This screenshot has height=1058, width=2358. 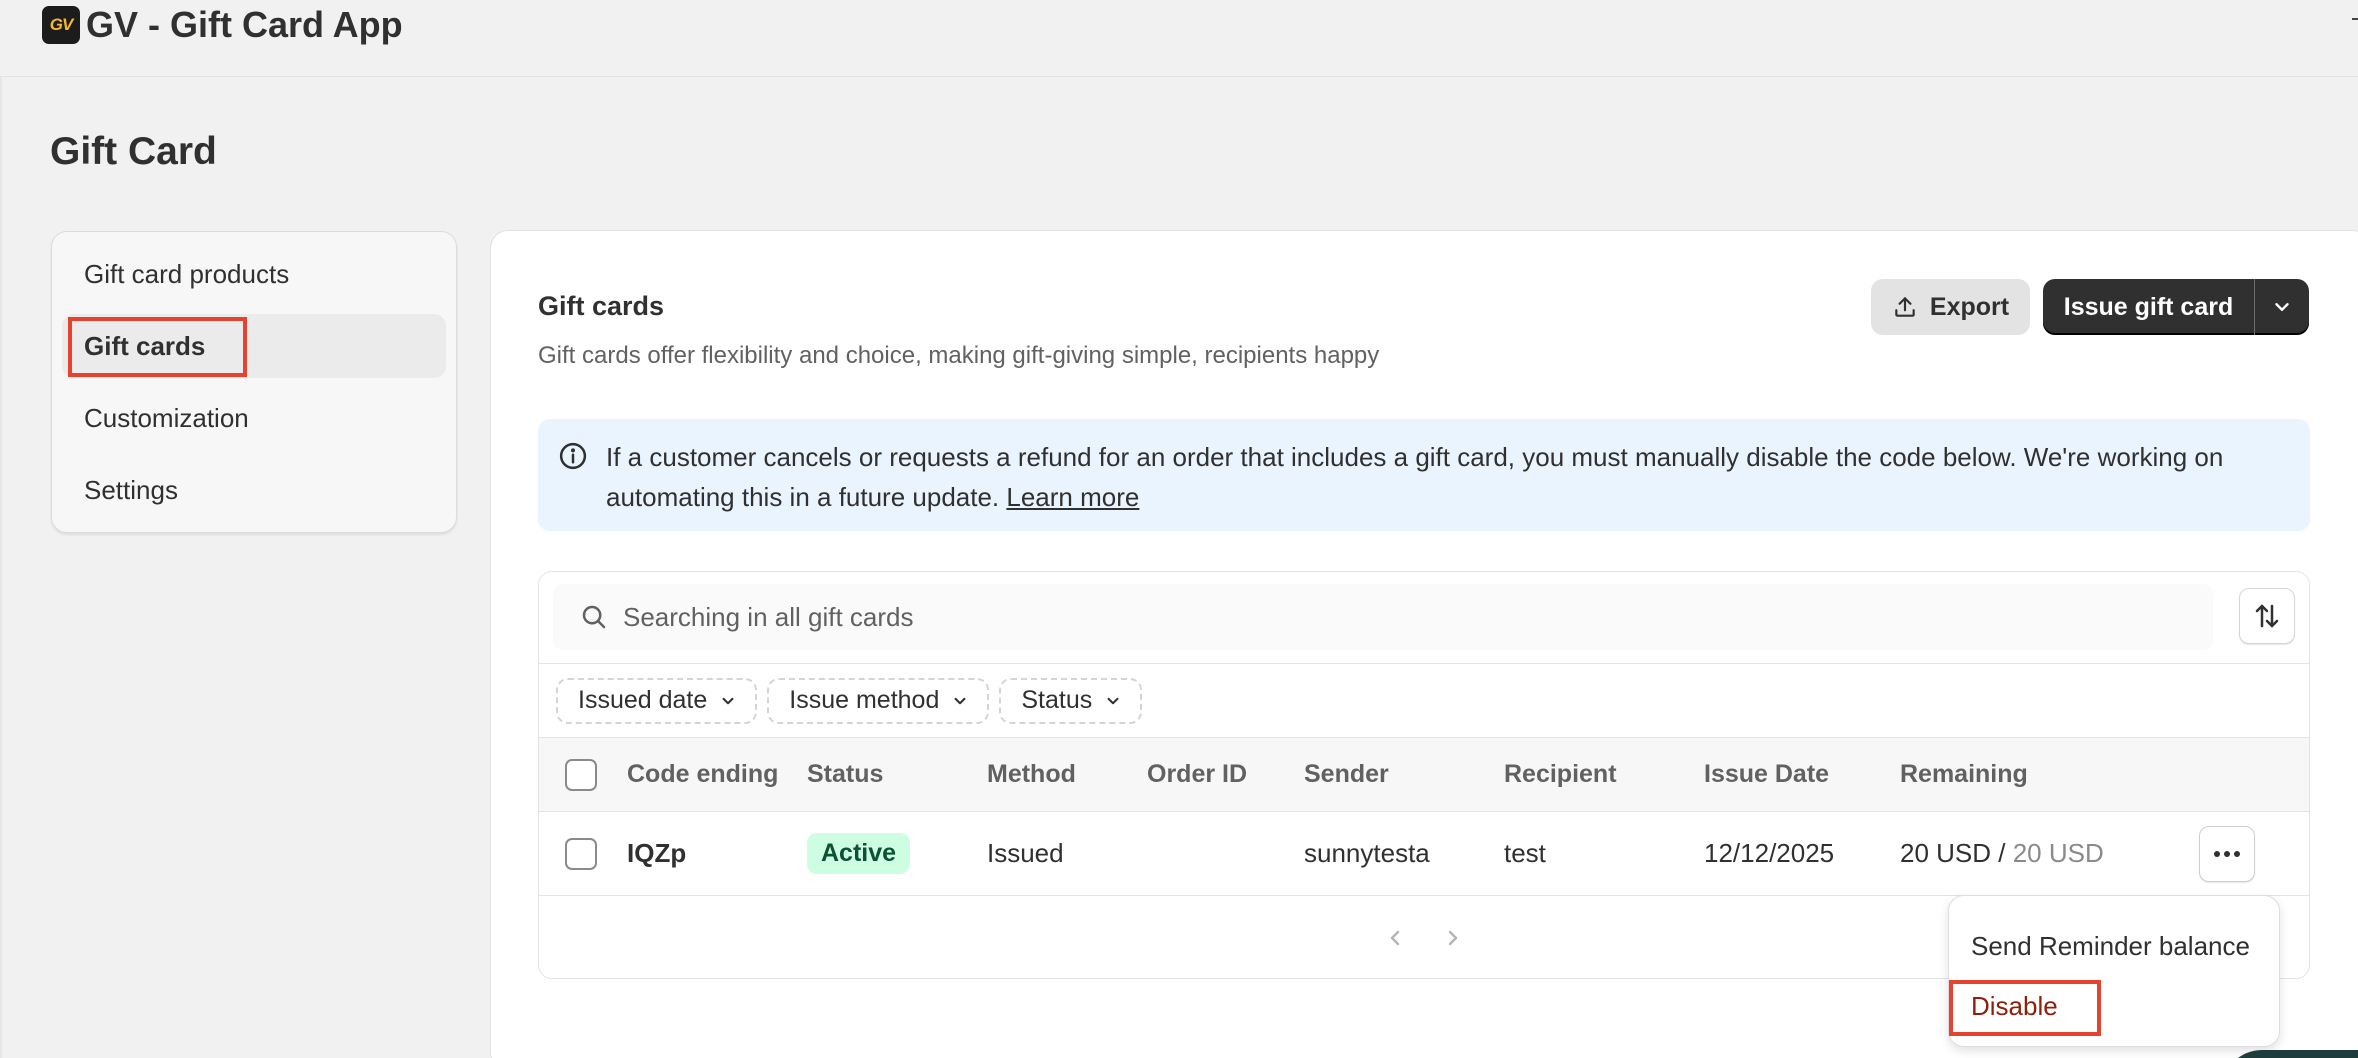 I want to click on column-header-code-ending: Code ending, so click(x=703, y=774).